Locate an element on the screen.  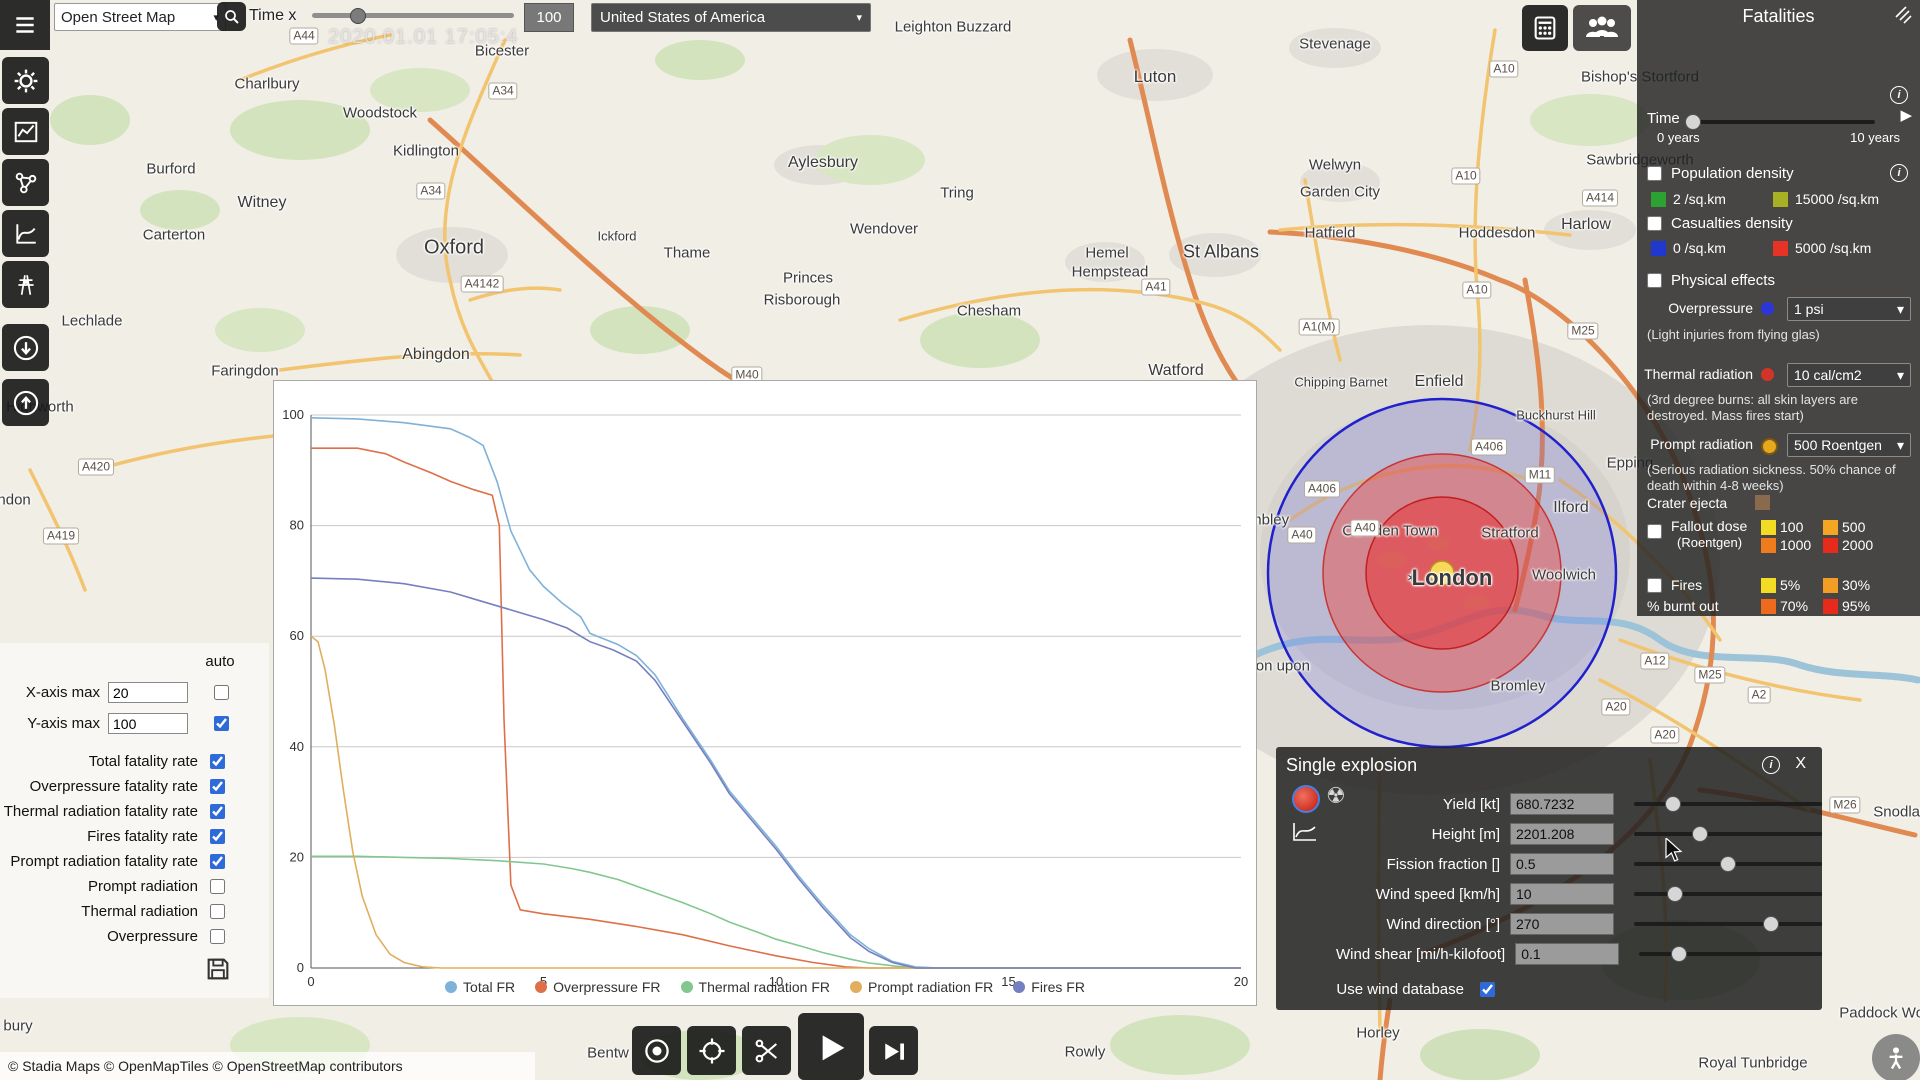
road-shield: M25 is located at coordinates (1710, 675).